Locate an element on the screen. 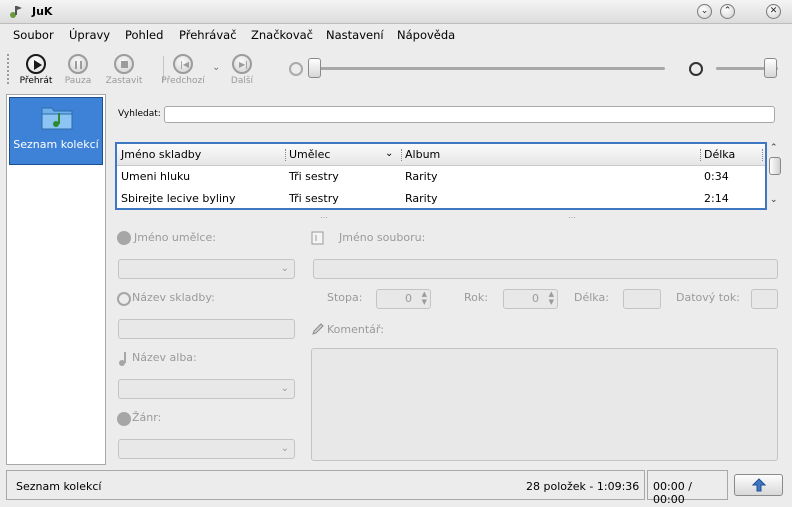 This screenshot has width=792, height=507. menu-napoveda: Nápověda is located at coordinates (426, 35).